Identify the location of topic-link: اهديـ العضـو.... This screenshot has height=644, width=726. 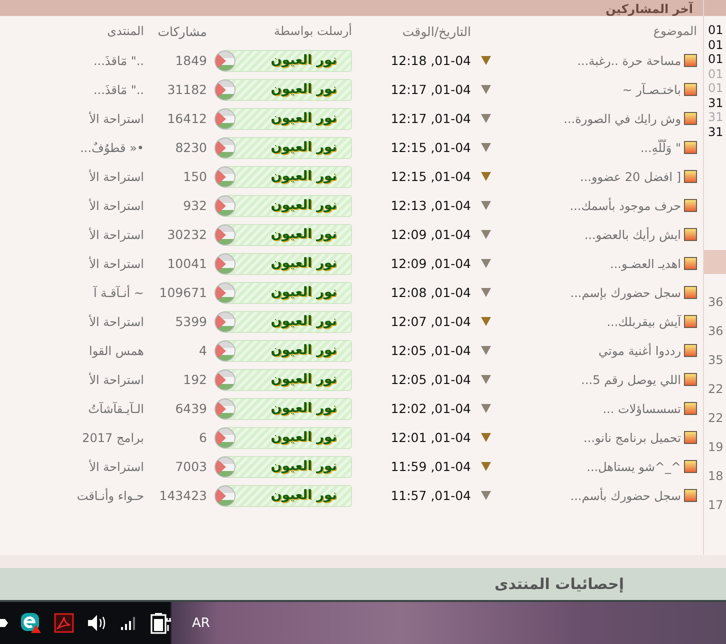
(645, 263).